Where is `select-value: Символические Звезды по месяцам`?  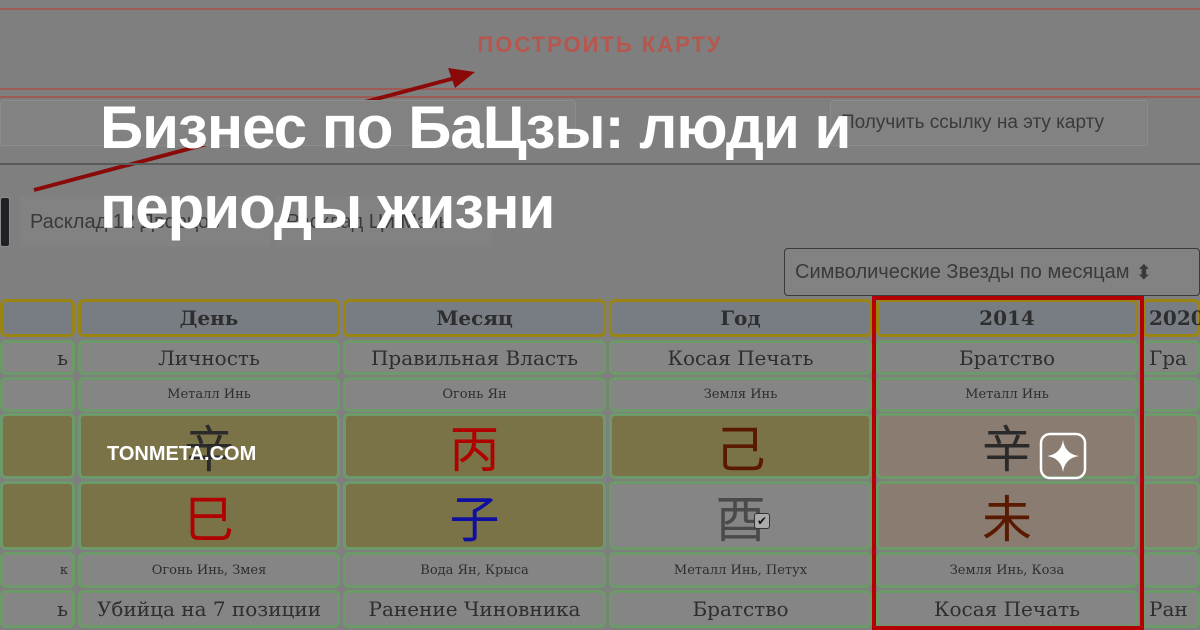
select-value: Символические Звезды по месяцам is located at coordinates (962, 271).